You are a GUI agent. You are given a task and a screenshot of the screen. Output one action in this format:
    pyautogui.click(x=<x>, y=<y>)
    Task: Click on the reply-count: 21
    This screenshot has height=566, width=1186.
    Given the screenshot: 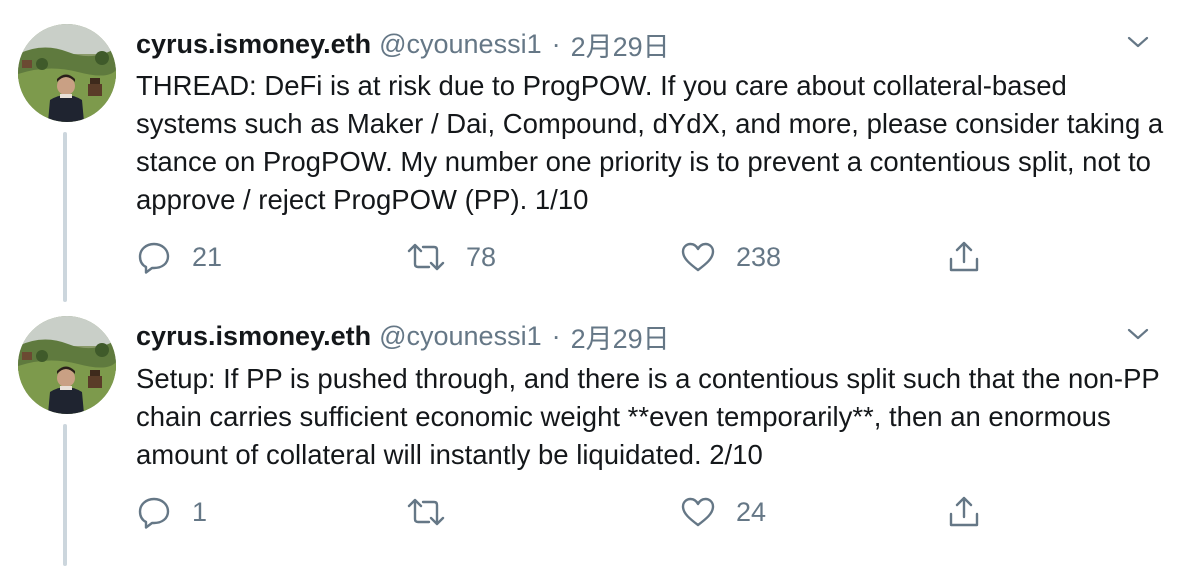 What is the action you would take?
    pyautogui.click(x=207, y=256)
    